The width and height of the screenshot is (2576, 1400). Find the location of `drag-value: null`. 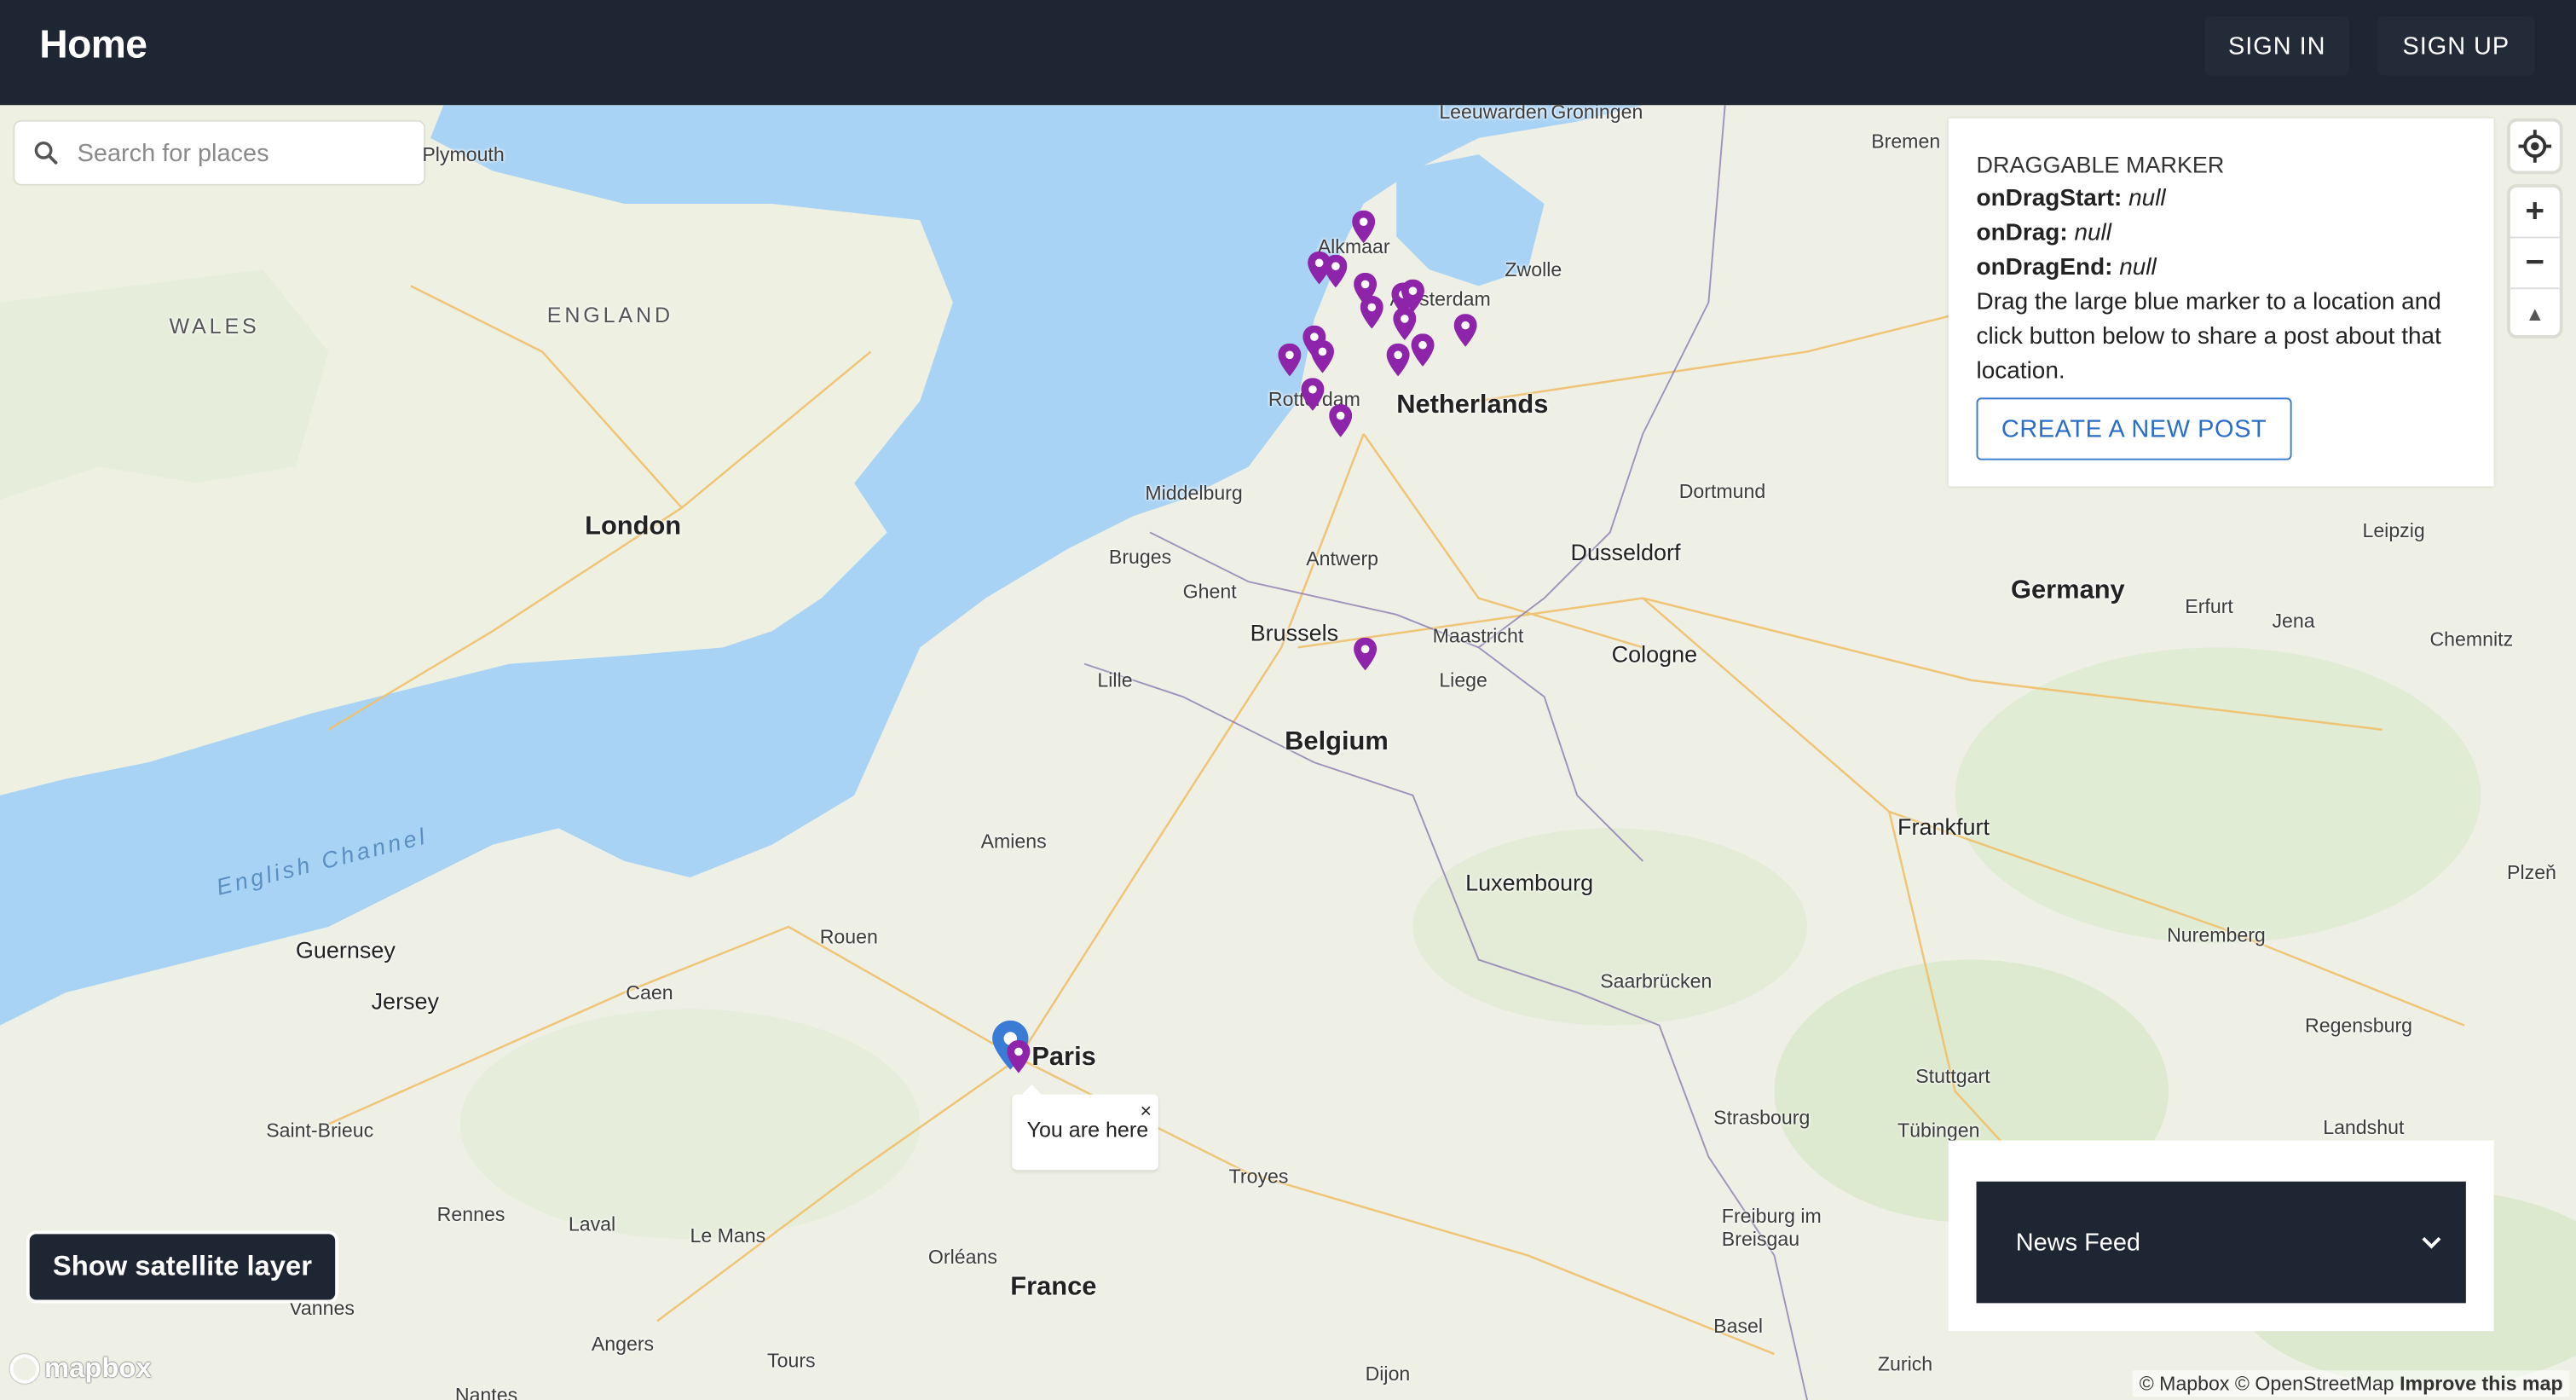

drag-value: null is located at coordinates (2092, 233).